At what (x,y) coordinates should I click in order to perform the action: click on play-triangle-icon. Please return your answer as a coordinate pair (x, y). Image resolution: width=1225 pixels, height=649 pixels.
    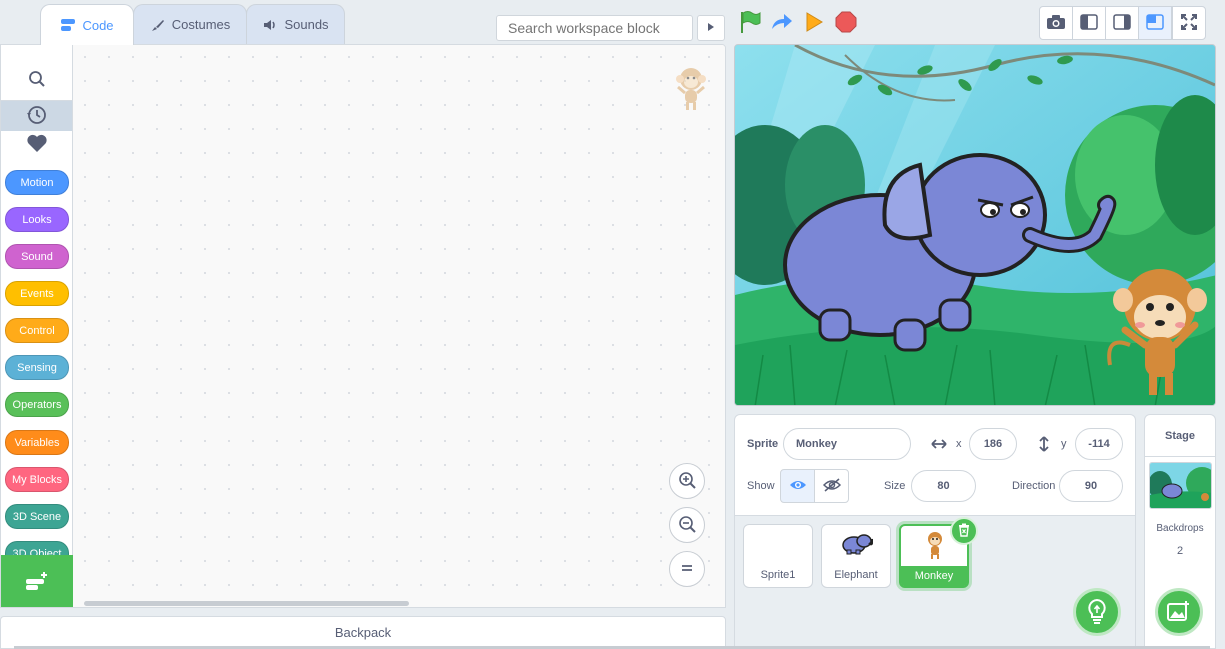
    Looking at the image, I should click on (711, 28).